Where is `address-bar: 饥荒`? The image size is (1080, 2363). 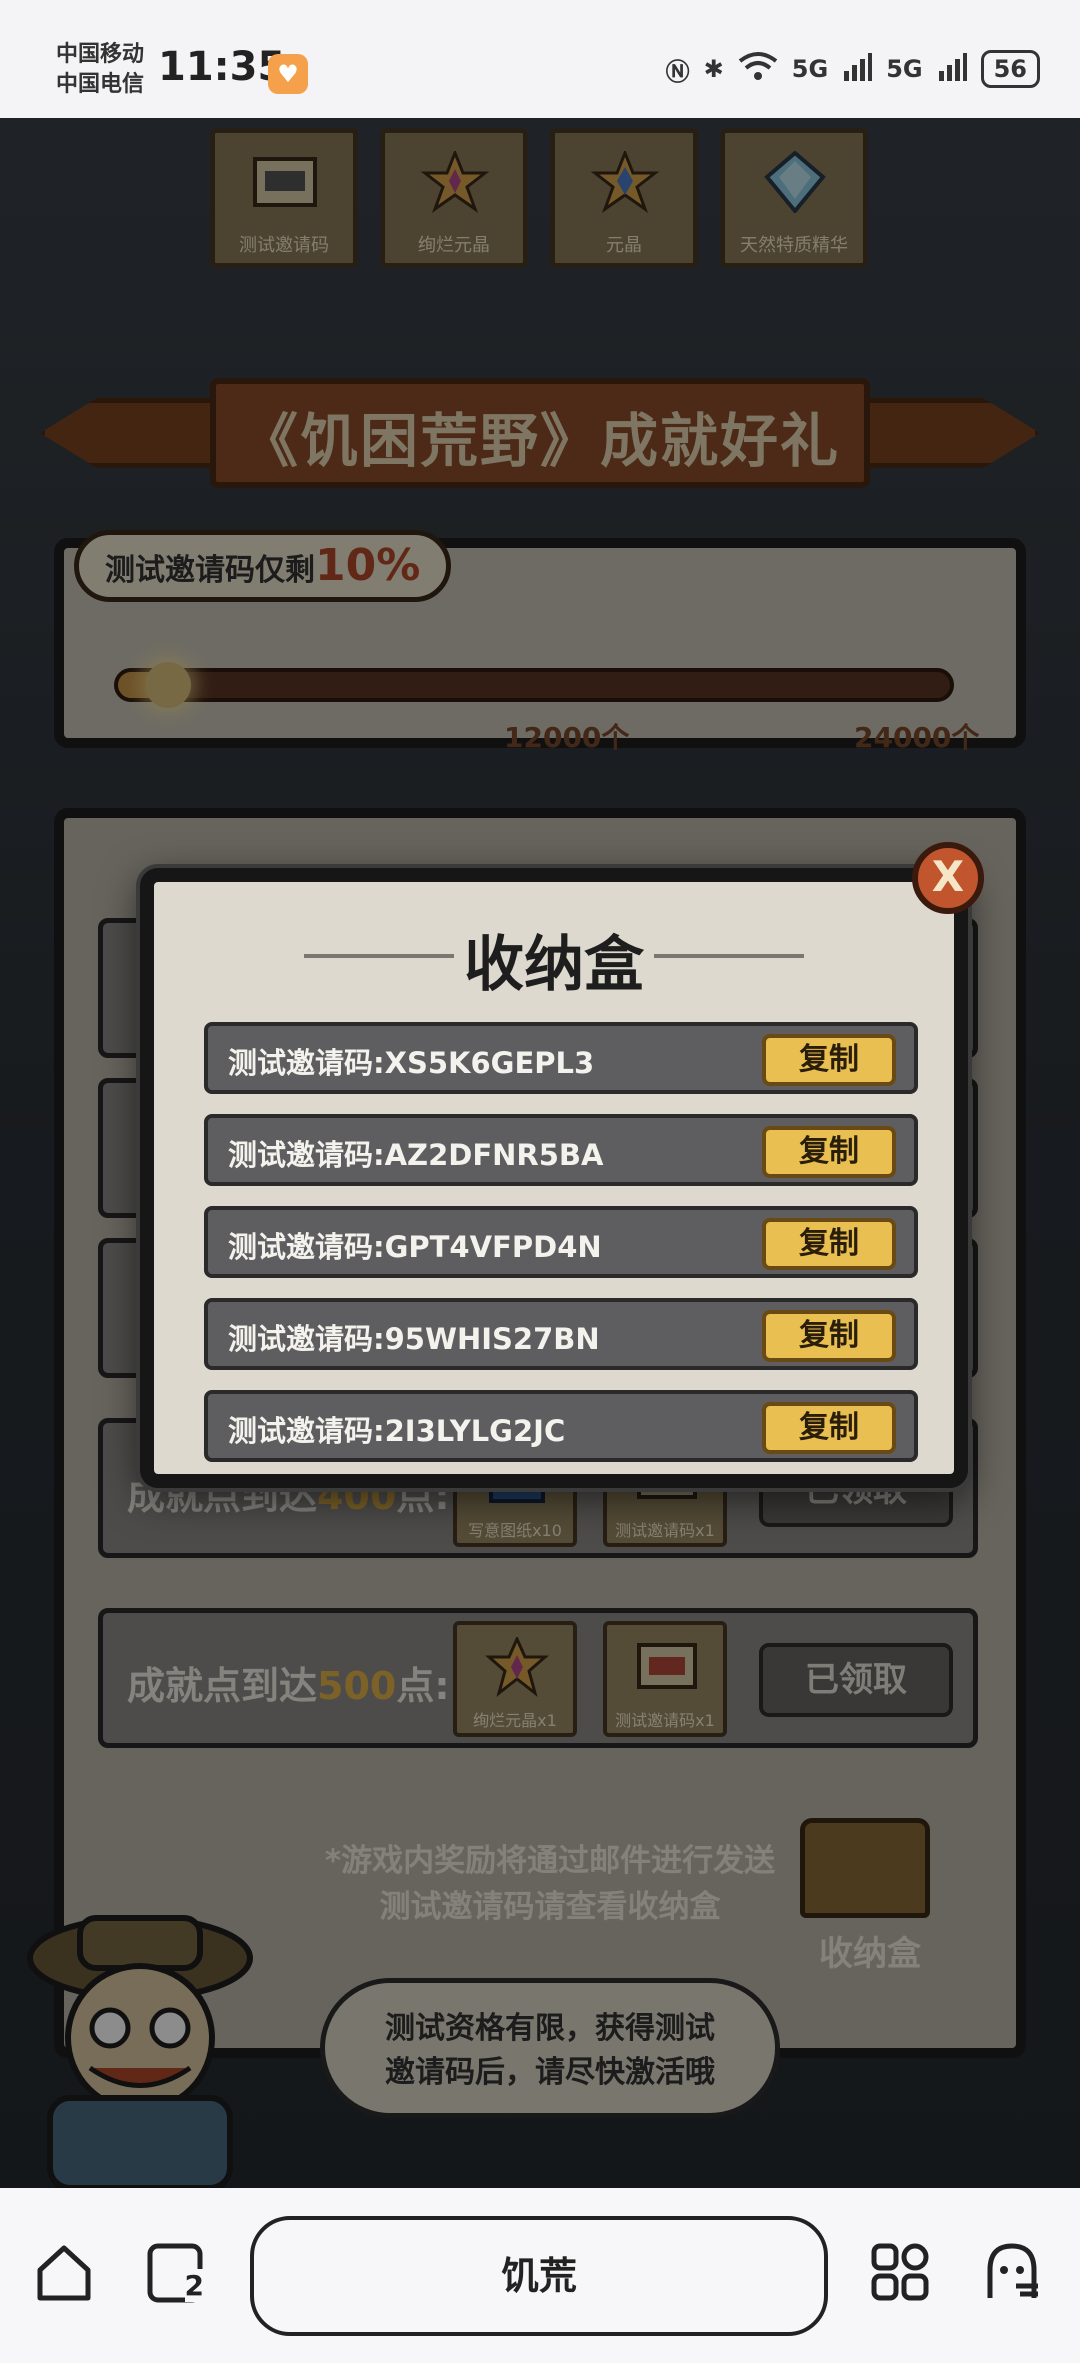 address-bar: 饥荒 is located at coordinates (539, 2276).